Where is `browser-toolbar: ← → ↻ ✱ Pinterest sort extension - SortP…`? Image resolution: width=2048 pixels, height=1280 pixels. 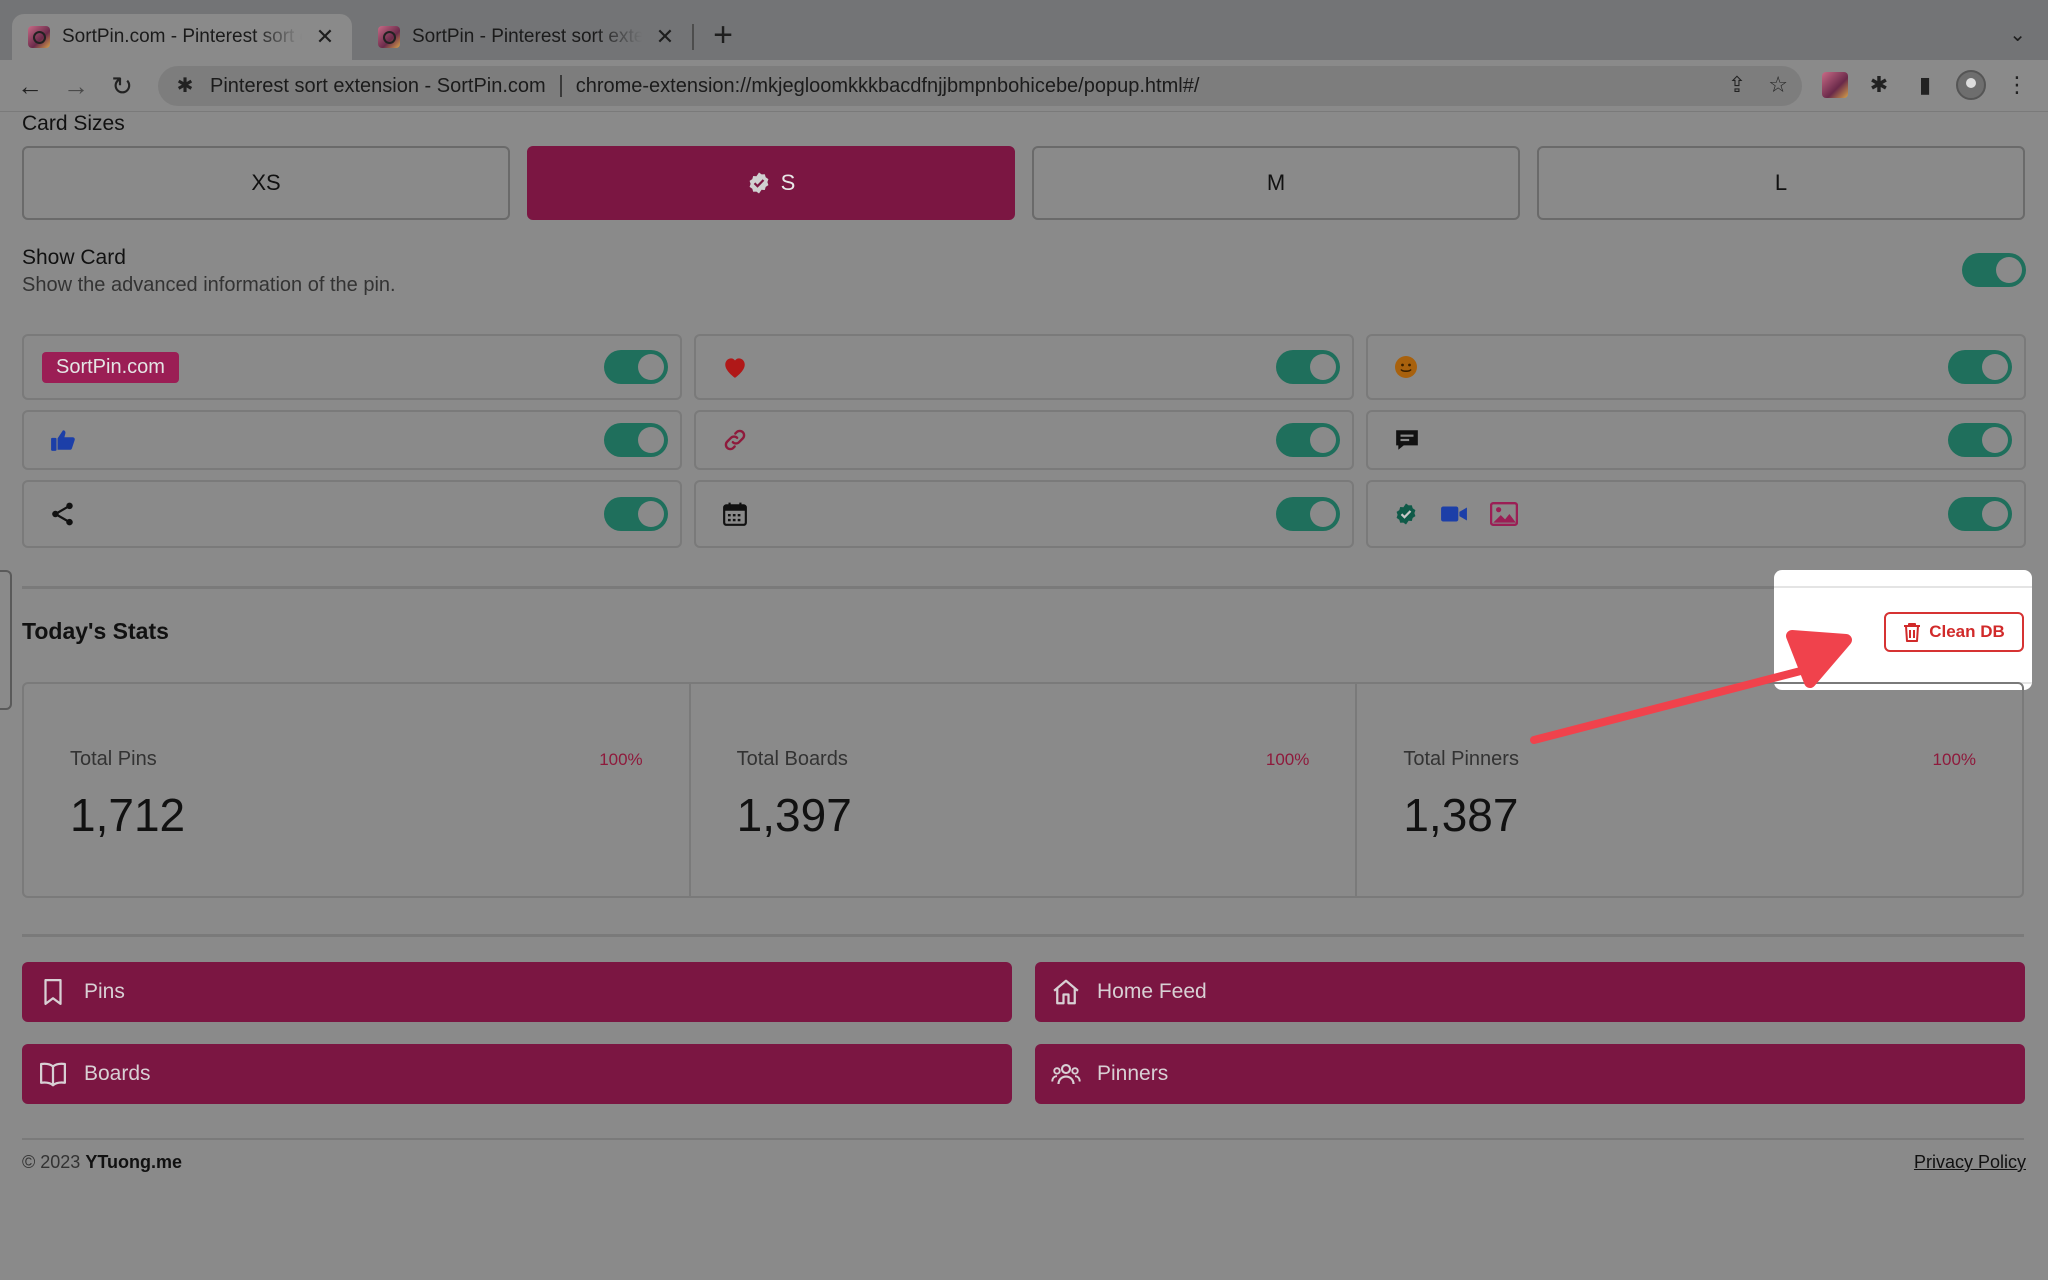 browser-toolbar: ← → ↻ ✱ Pinterest sort extension - SortP… is located at coordinates (1024, 86).